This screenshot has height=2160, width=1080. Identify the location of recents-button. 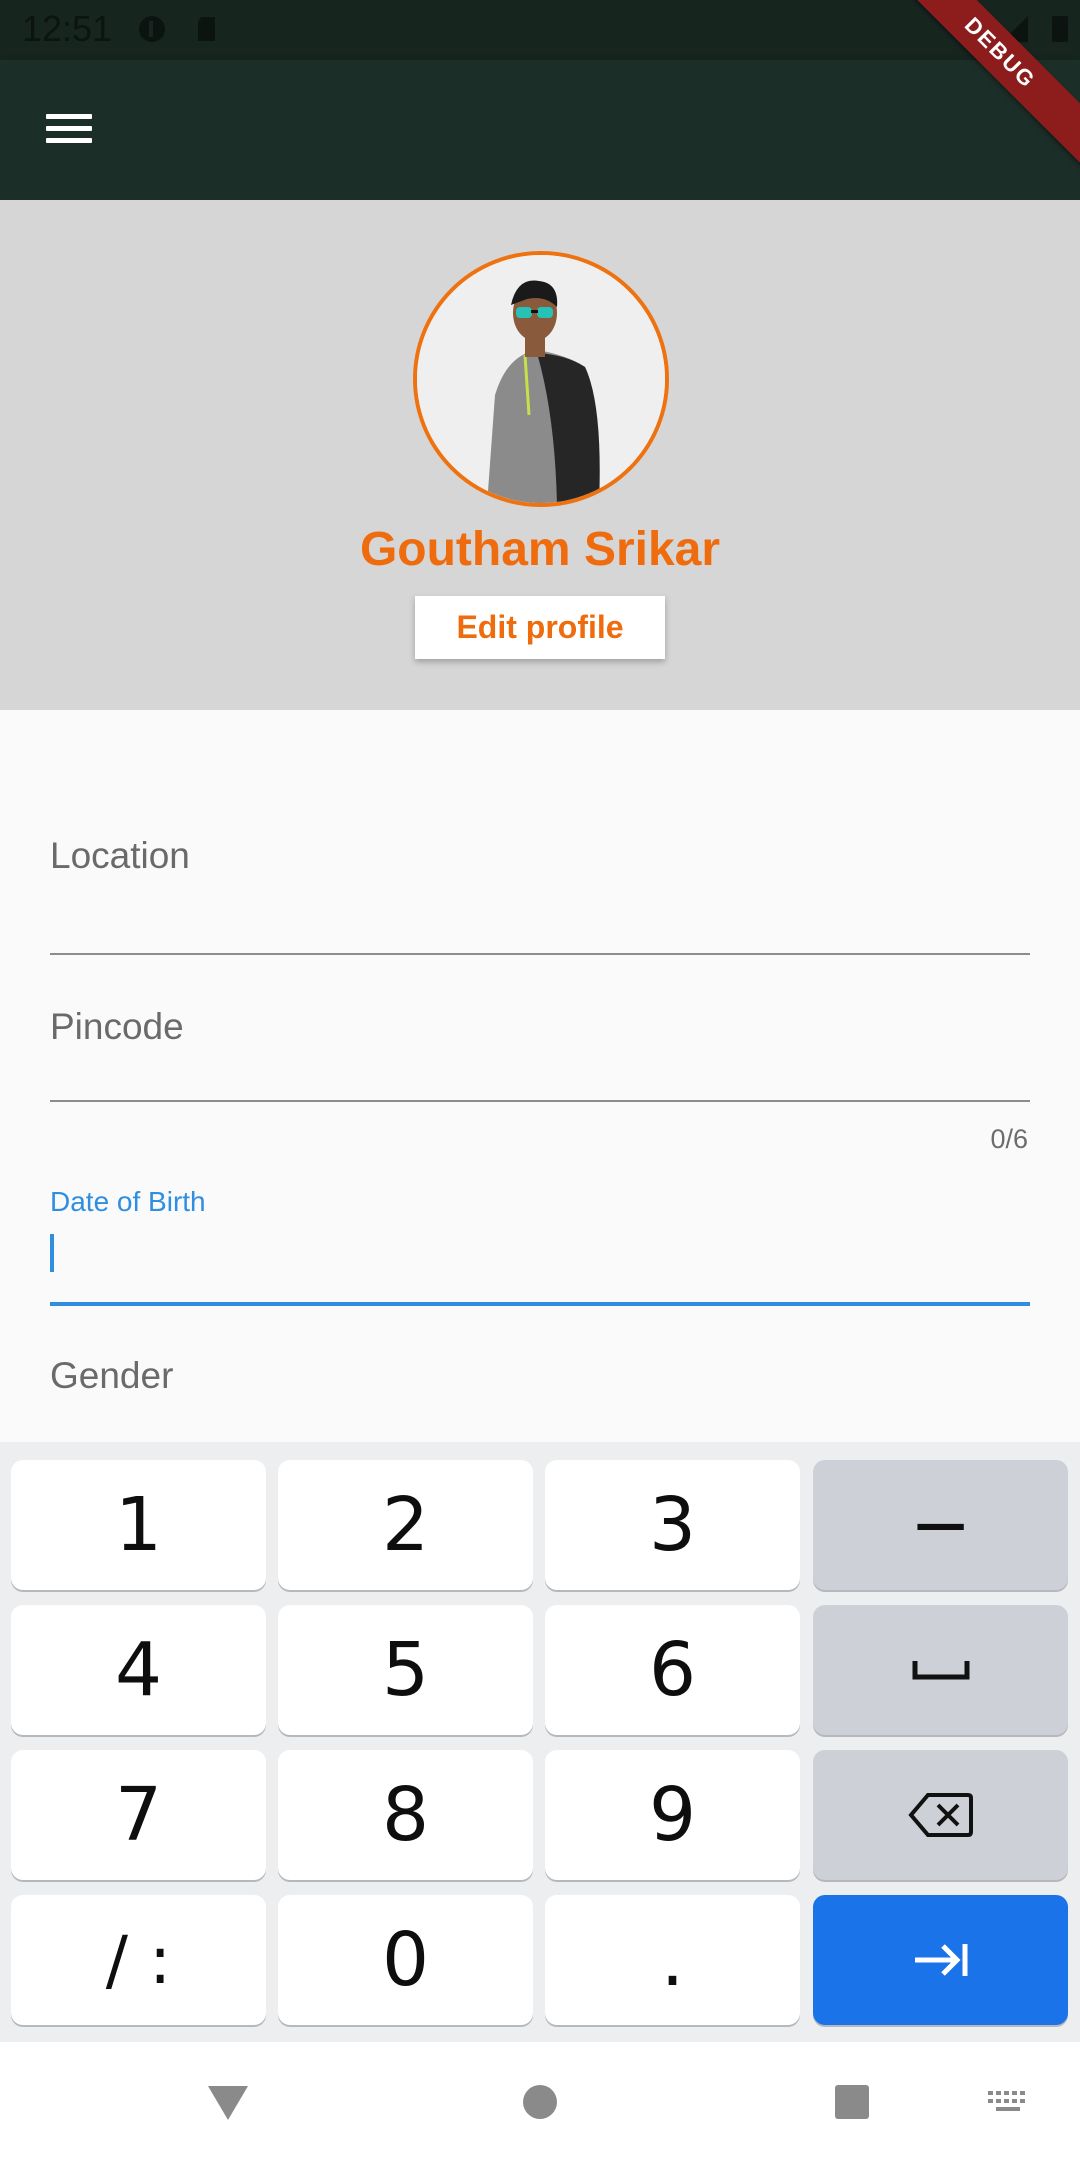
(852, 2102).